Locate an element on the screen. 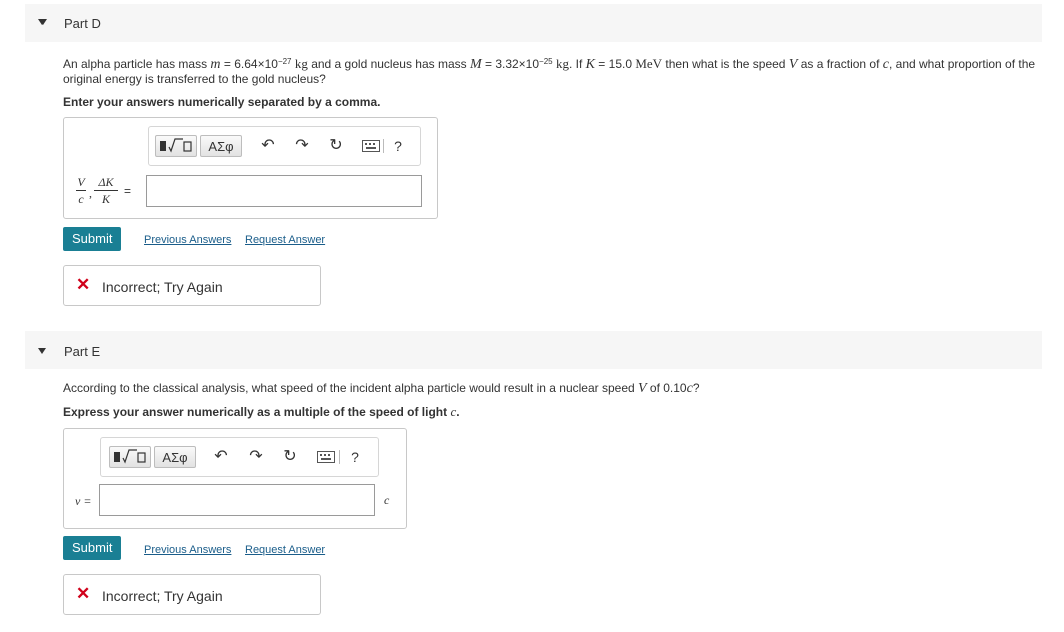 The image size is (1064, 632). part-e-header is located at coordinates (533, 350).